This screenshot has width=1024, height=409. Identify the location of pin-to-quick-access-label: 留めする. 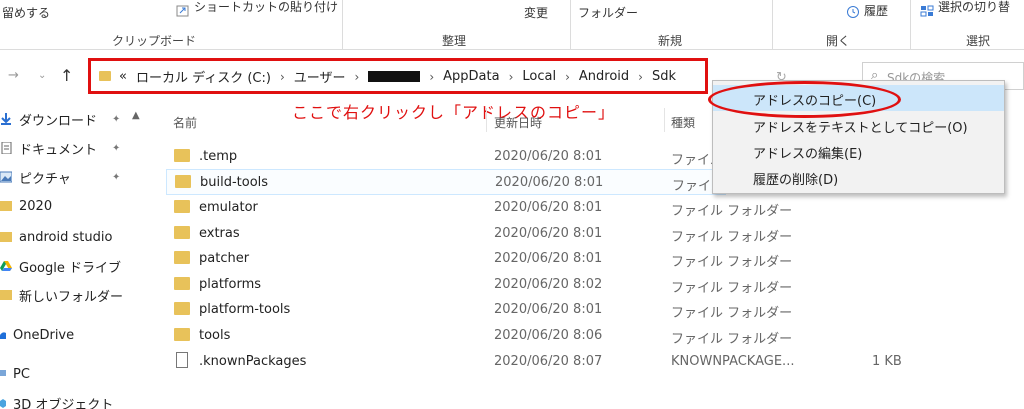
(26, 13).